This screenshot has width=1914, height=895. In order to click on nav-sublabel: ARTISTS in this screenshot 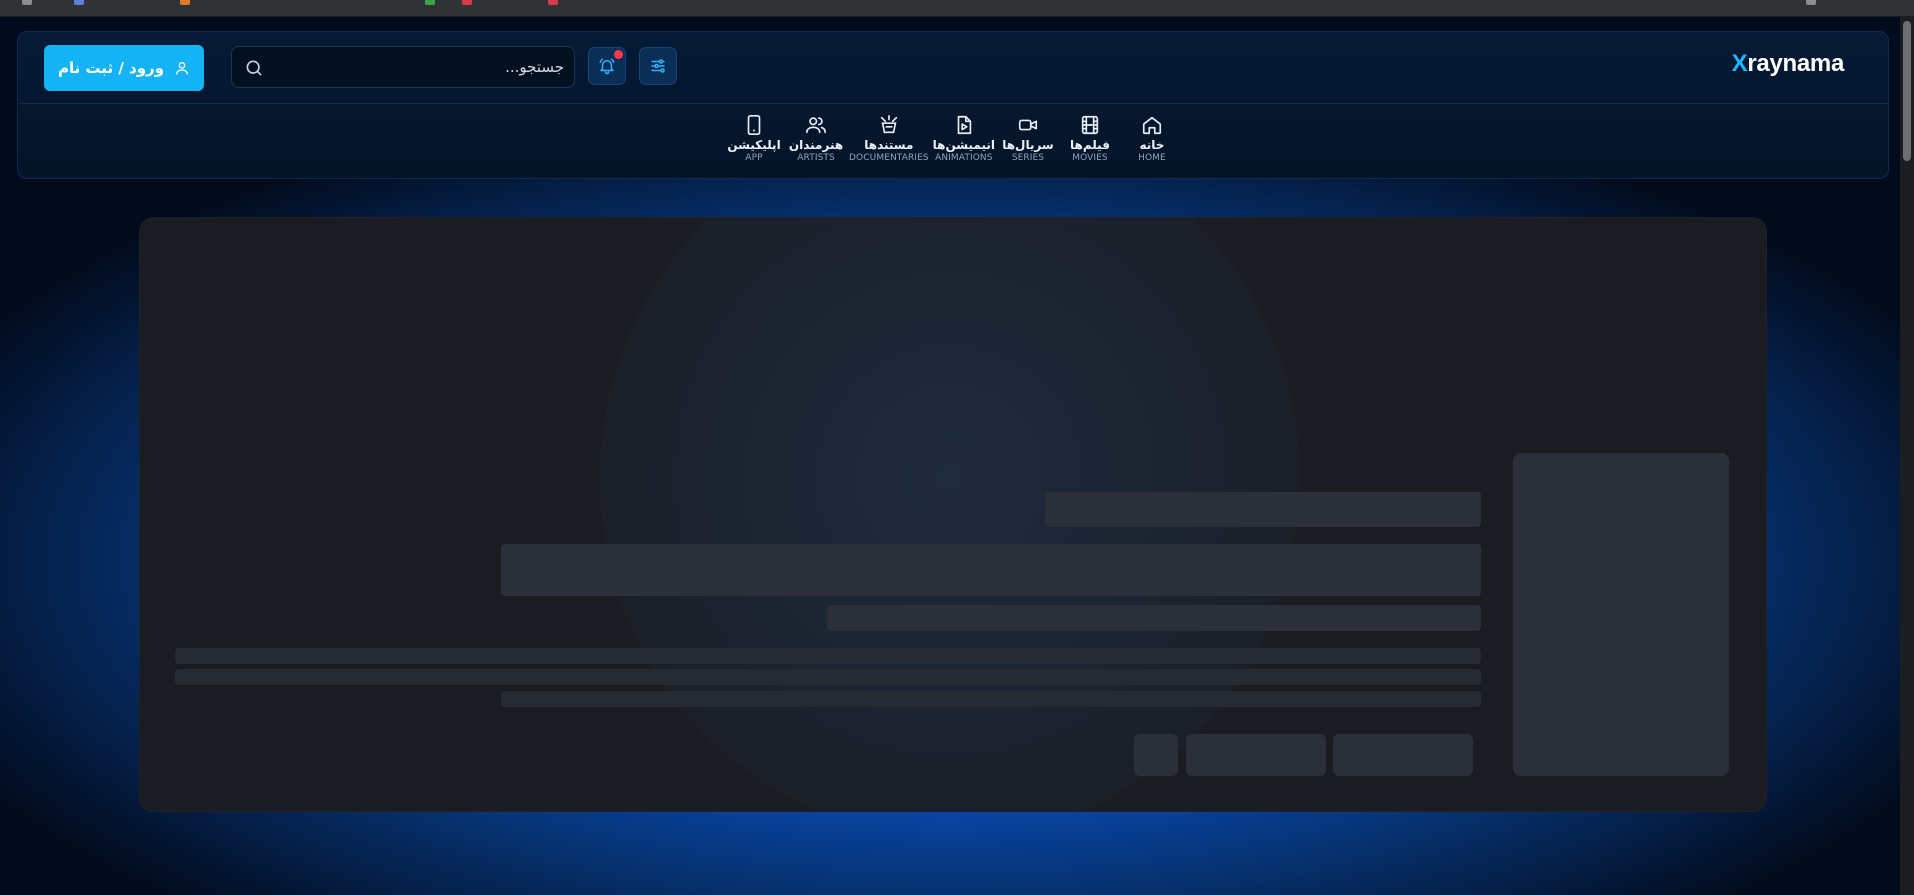, I will do `click(816, 158)`.